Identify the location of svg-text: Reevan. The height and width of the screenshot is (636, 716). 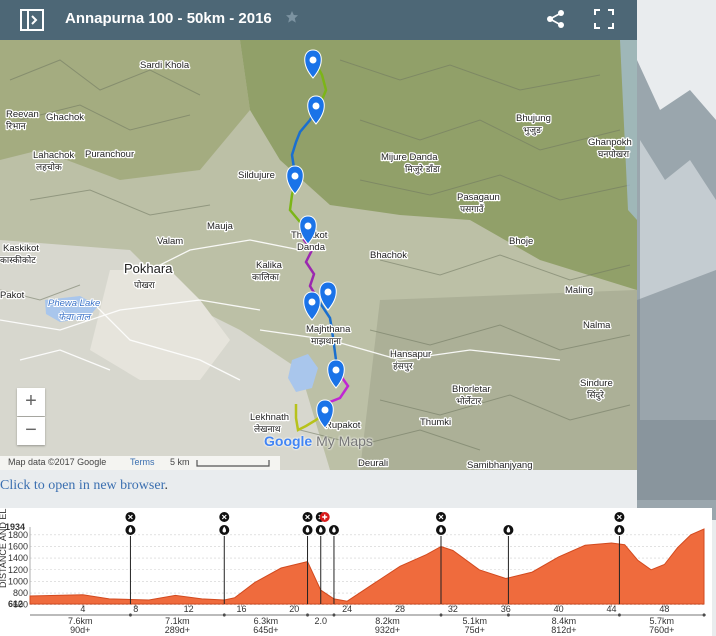
(22, 114).